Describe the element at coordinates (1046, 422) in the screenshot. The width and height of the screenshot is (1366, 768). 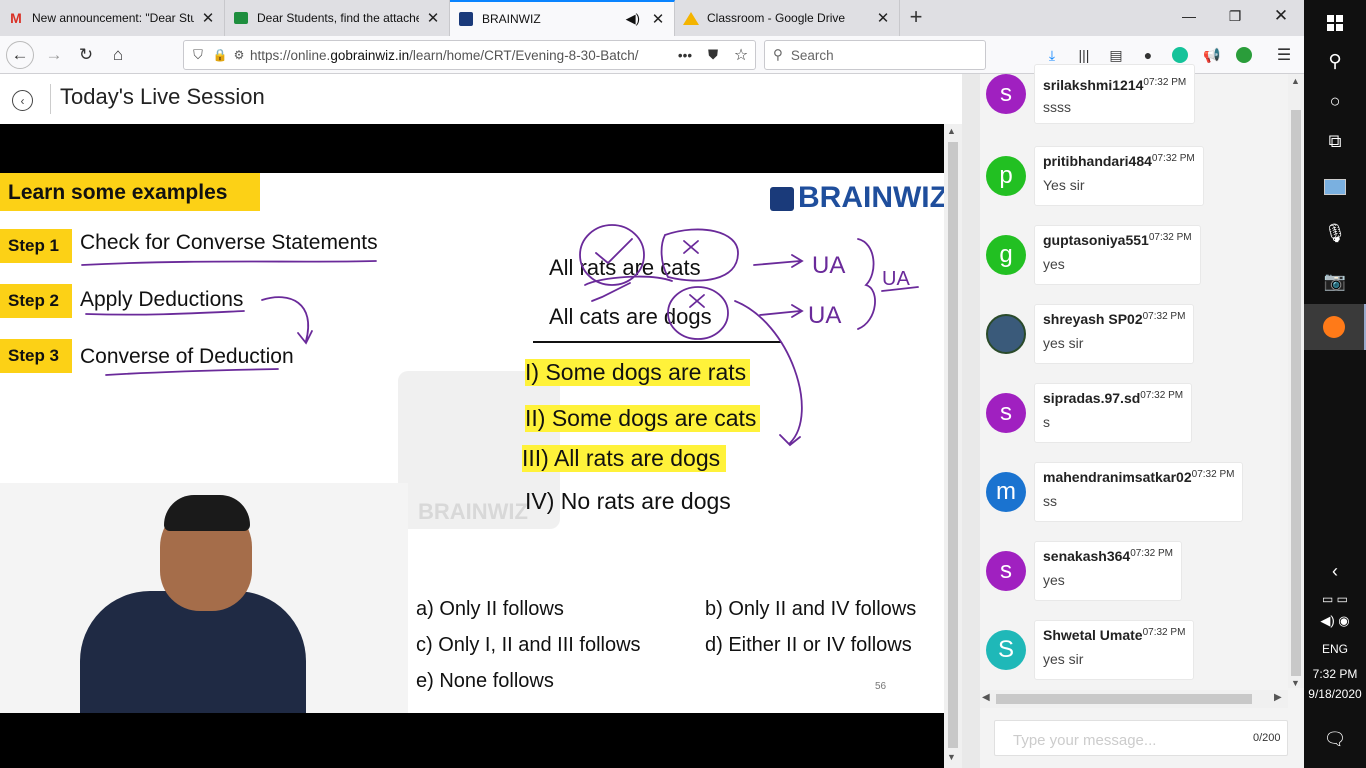
I see `message-text: s` at that location.